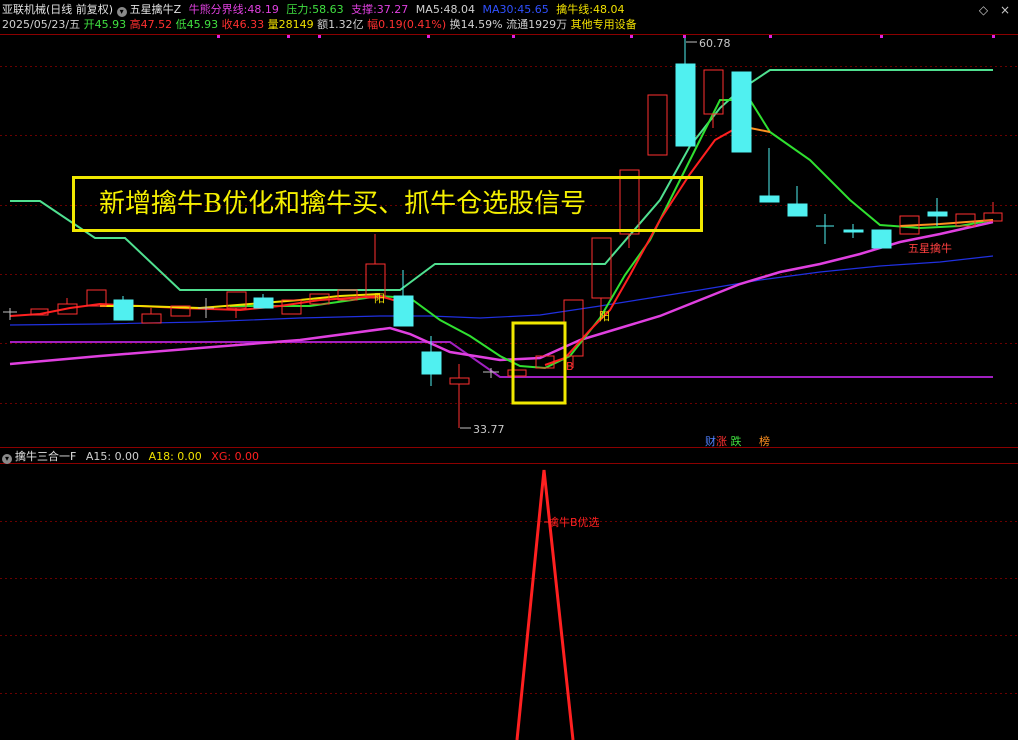 This screenshot has height=740, width=1018. Describe the element at coordinates (127, 456) in the screenshot. I see `a15-value: 0.00` at that location.